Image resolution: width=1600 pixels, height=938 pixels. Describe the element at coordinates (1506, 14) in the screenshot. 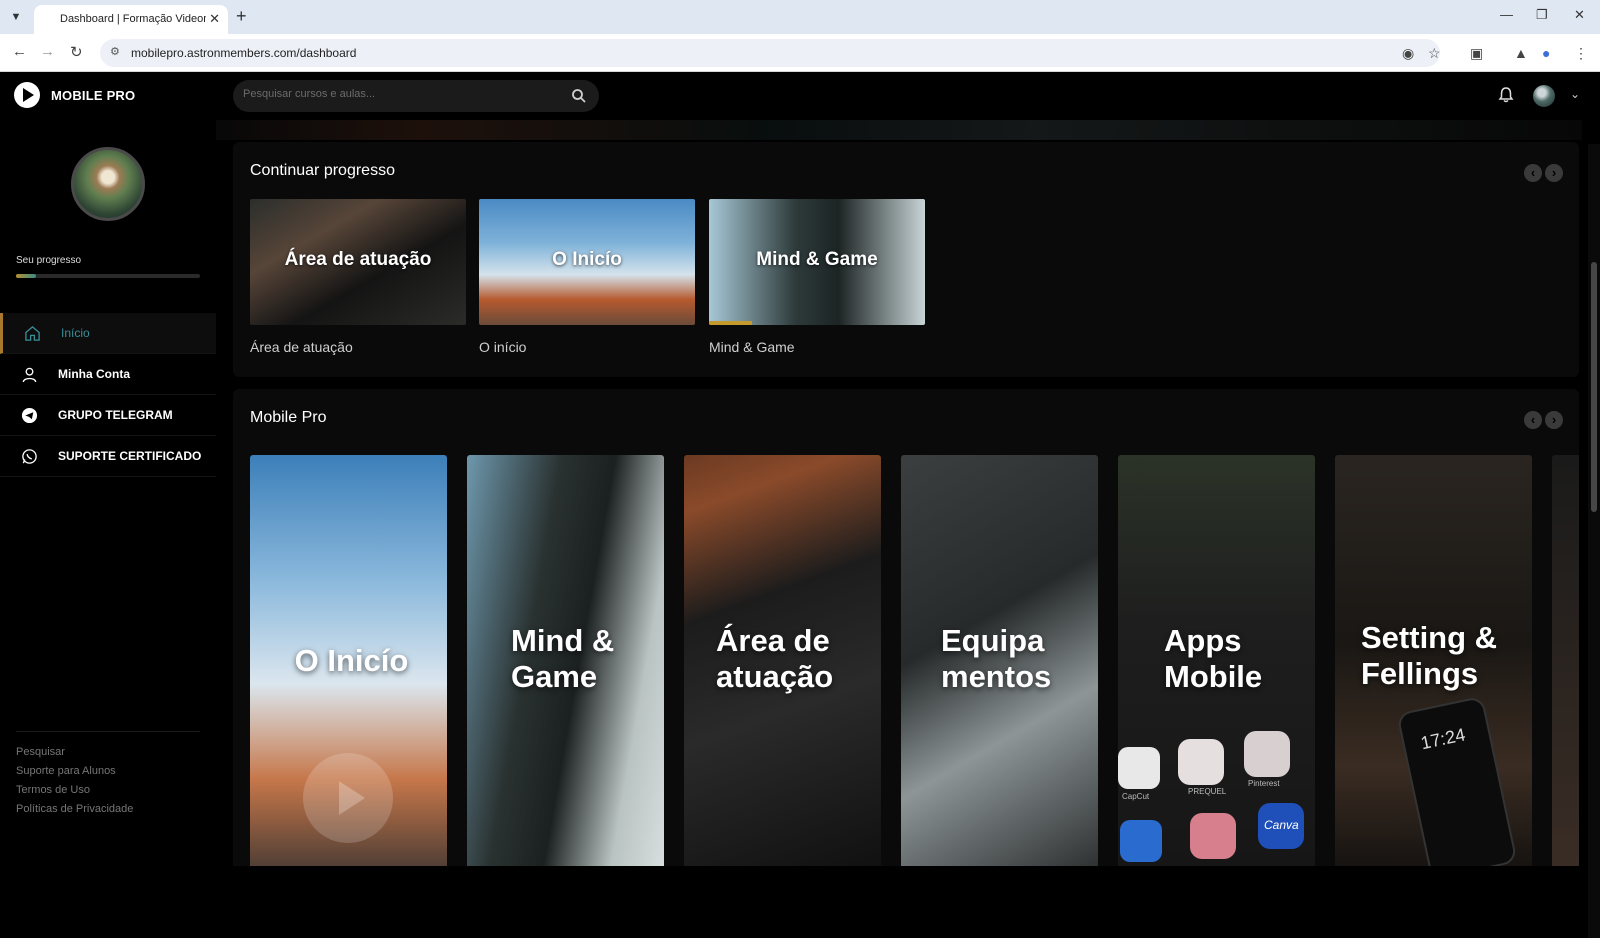

I see `minimize-icon: —` at that location.